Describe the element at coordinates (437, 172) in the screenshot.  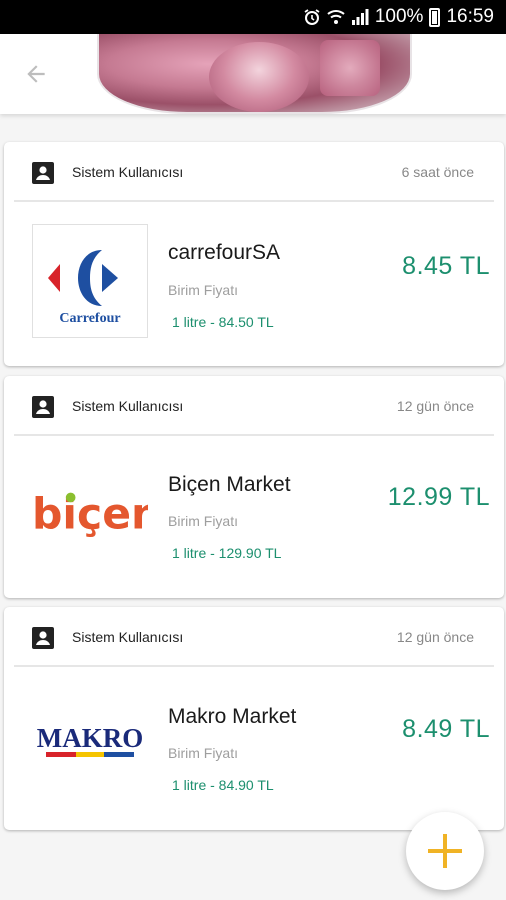
I see `time-ago: 6 saat önce` at that location.